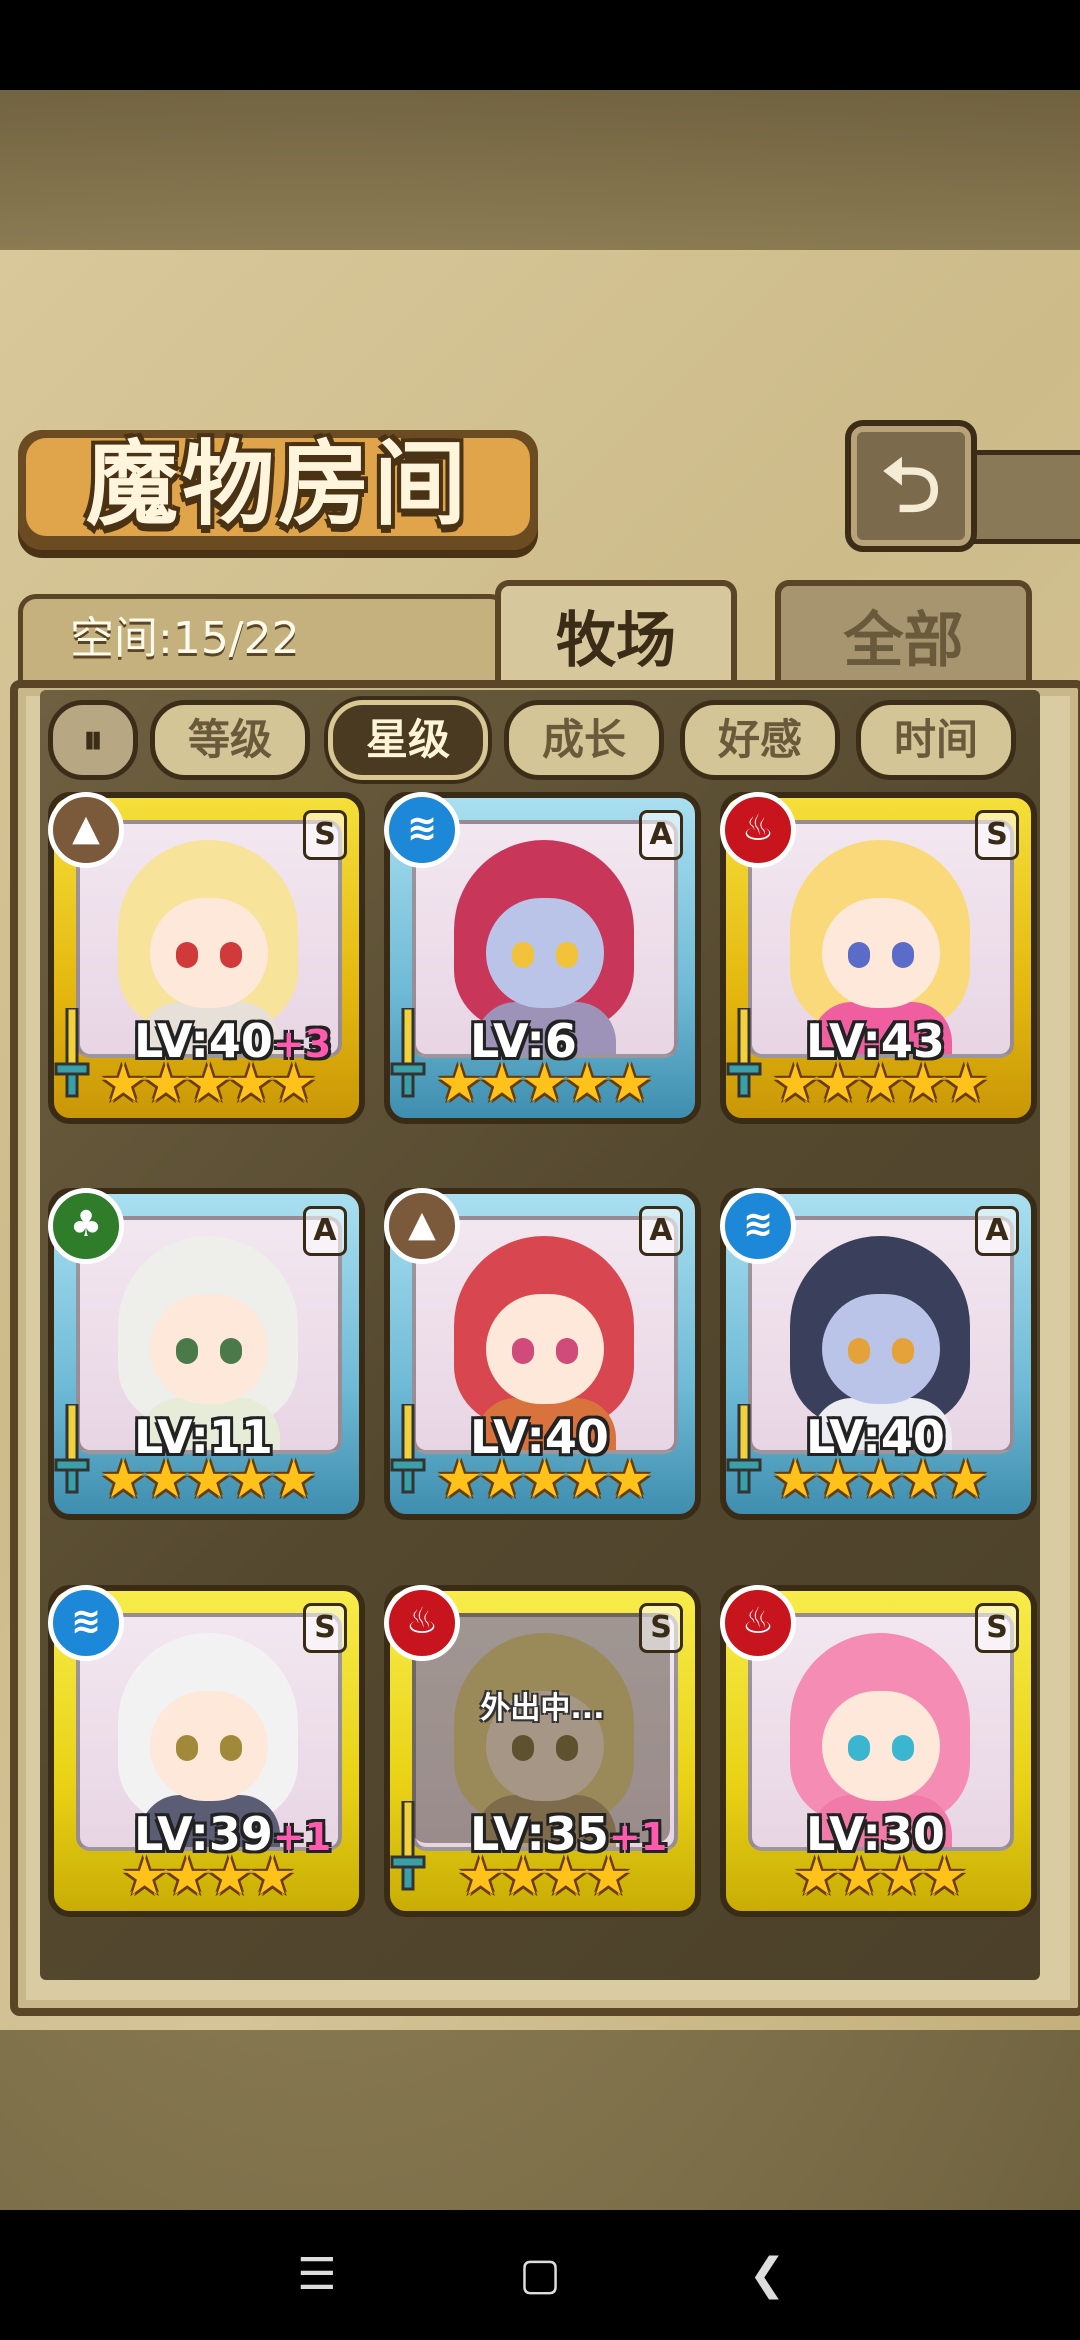 Image resolution: width=1080 pixels, height=2340 pixels. Describe the element at coordinates (86, 1226) in the screenshot. I see `wood-element-icon: ♣` at that location.